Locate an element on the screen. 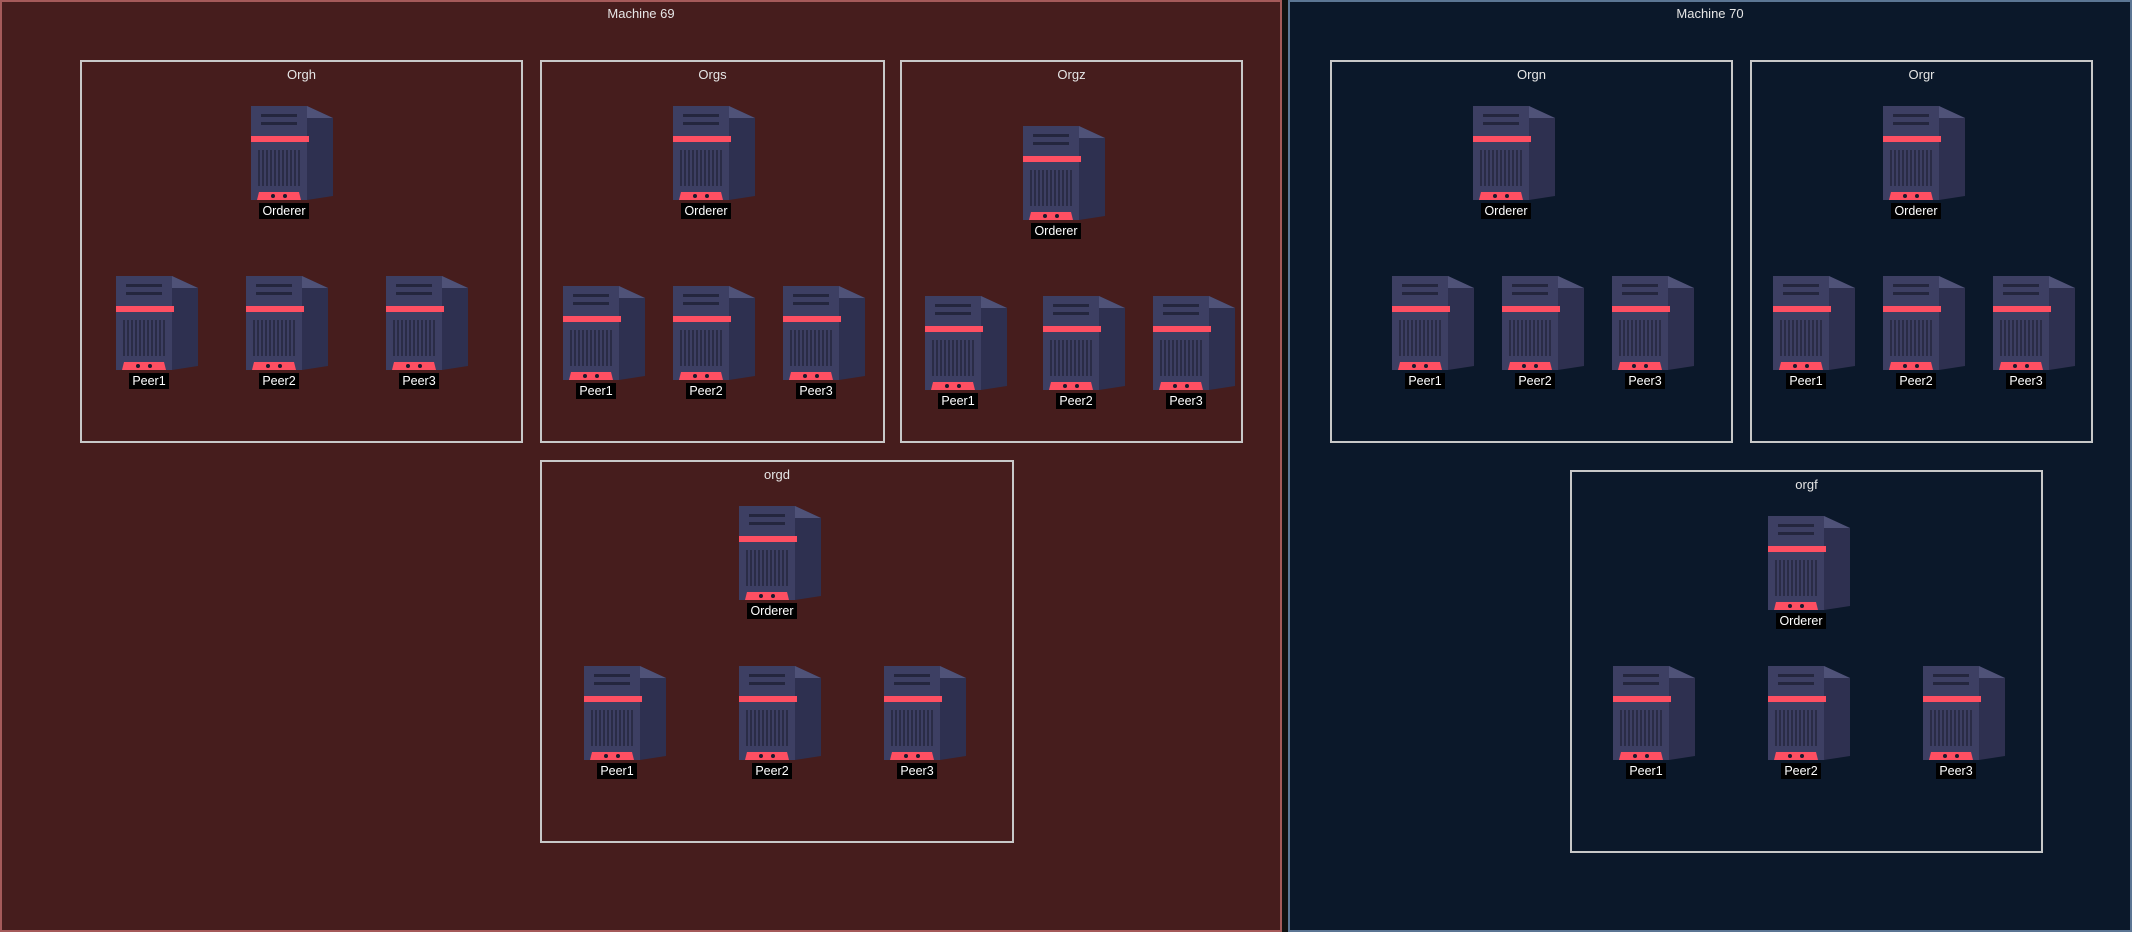 The height and width of the screenshot is (932, 2132). org-orgz: Orgz Orderer Peer1 Peer2 Peer3 is located at coordinates (1071, 251).